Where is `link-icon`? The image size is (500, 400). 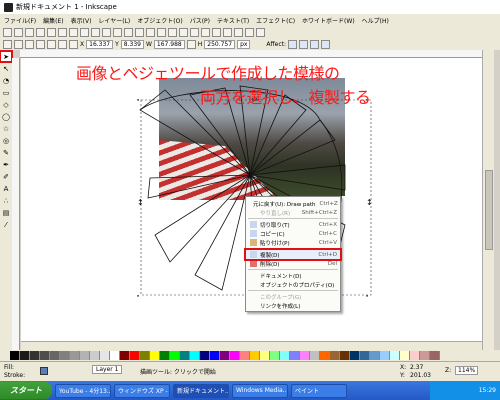
link-icon is located at coordinates (253, 305).